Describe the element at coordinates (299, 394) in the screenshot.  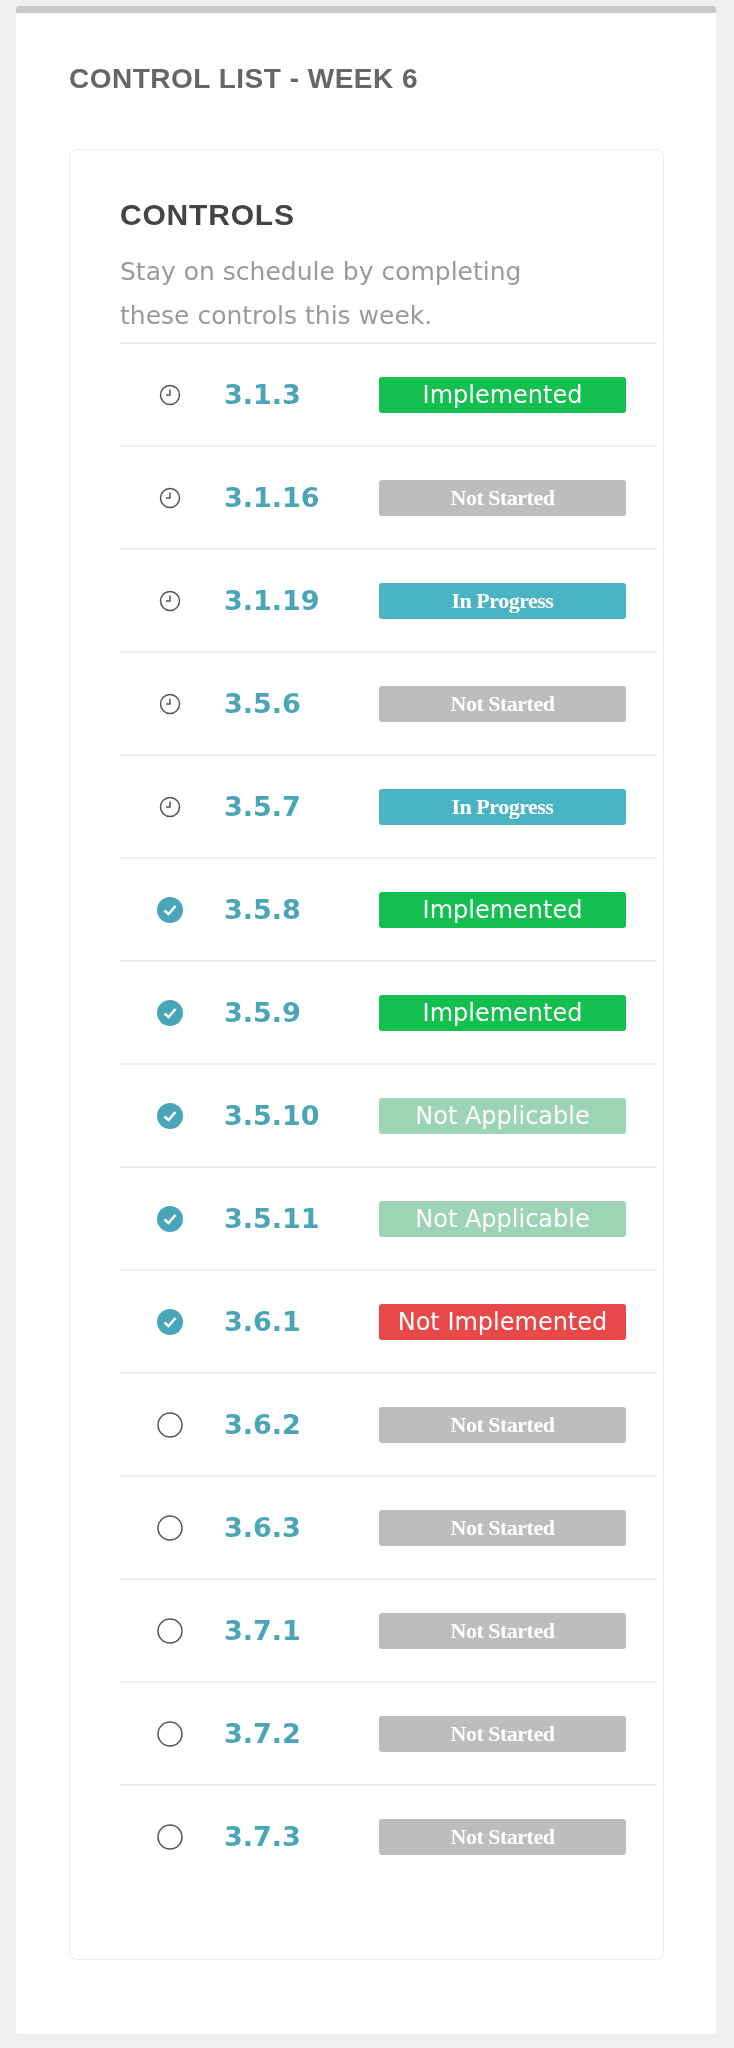
I see `control-link: 3.1.3` at that location.